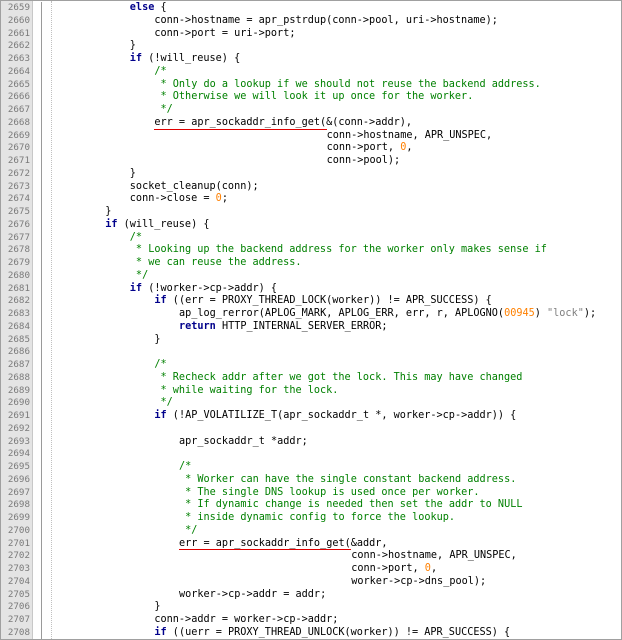 The height and width of the screenshot is (640, 622). What do you see at coordinates (172, 199) in the screenshot?
I see `code-token: conn->close =` at bounding box center [172, 199].